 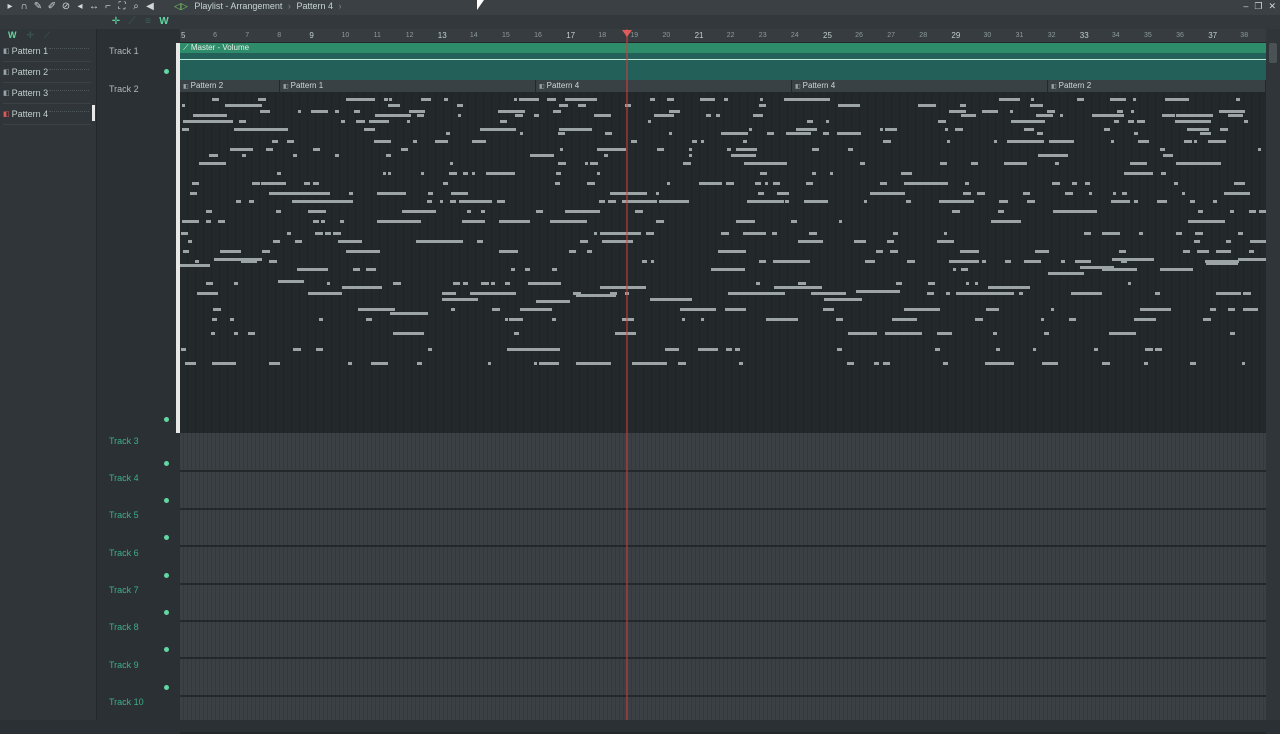 What do you see at coordinates (94, 7) in the screenshot?
I see `slip-icon: ↔` at bounding box center [94, 7].